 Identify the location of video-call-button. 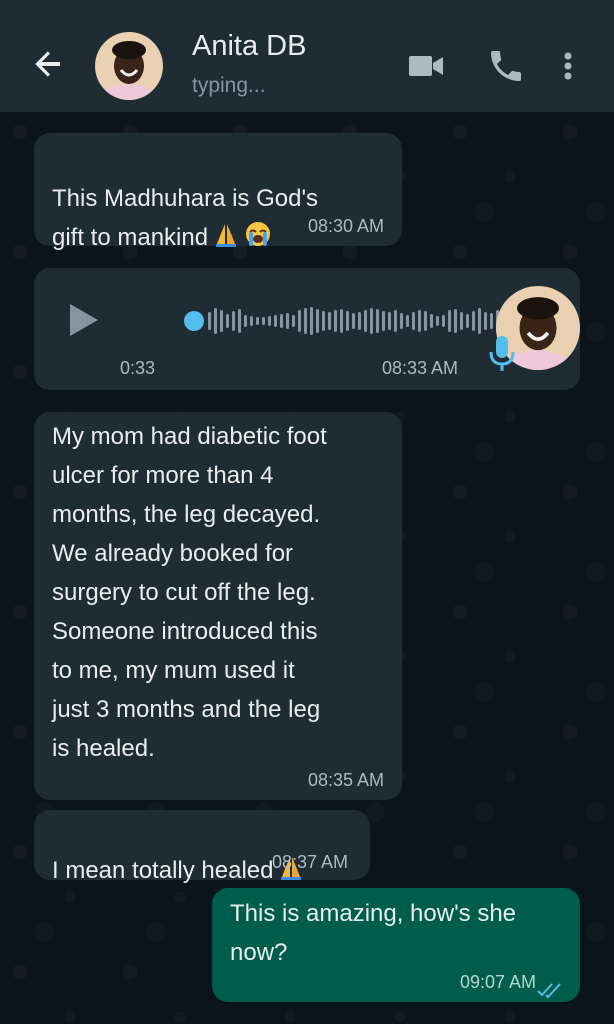
(426, 66).